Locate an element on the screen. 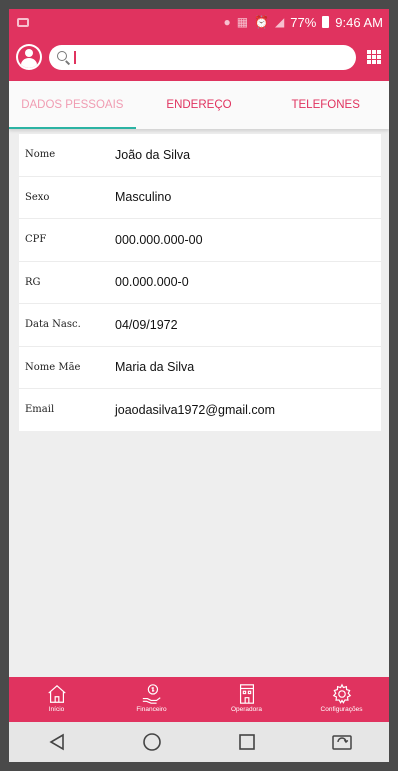  nav-financeiro: Financeiro is located at coordinates (151, 699).